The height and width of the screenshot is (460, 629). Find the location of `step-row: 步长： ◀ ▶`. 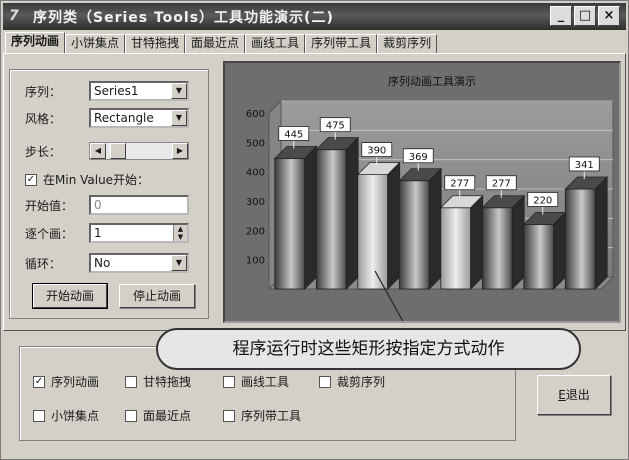

step-row: 步长： ◀ ▶ is located at coordinates (107, 151).